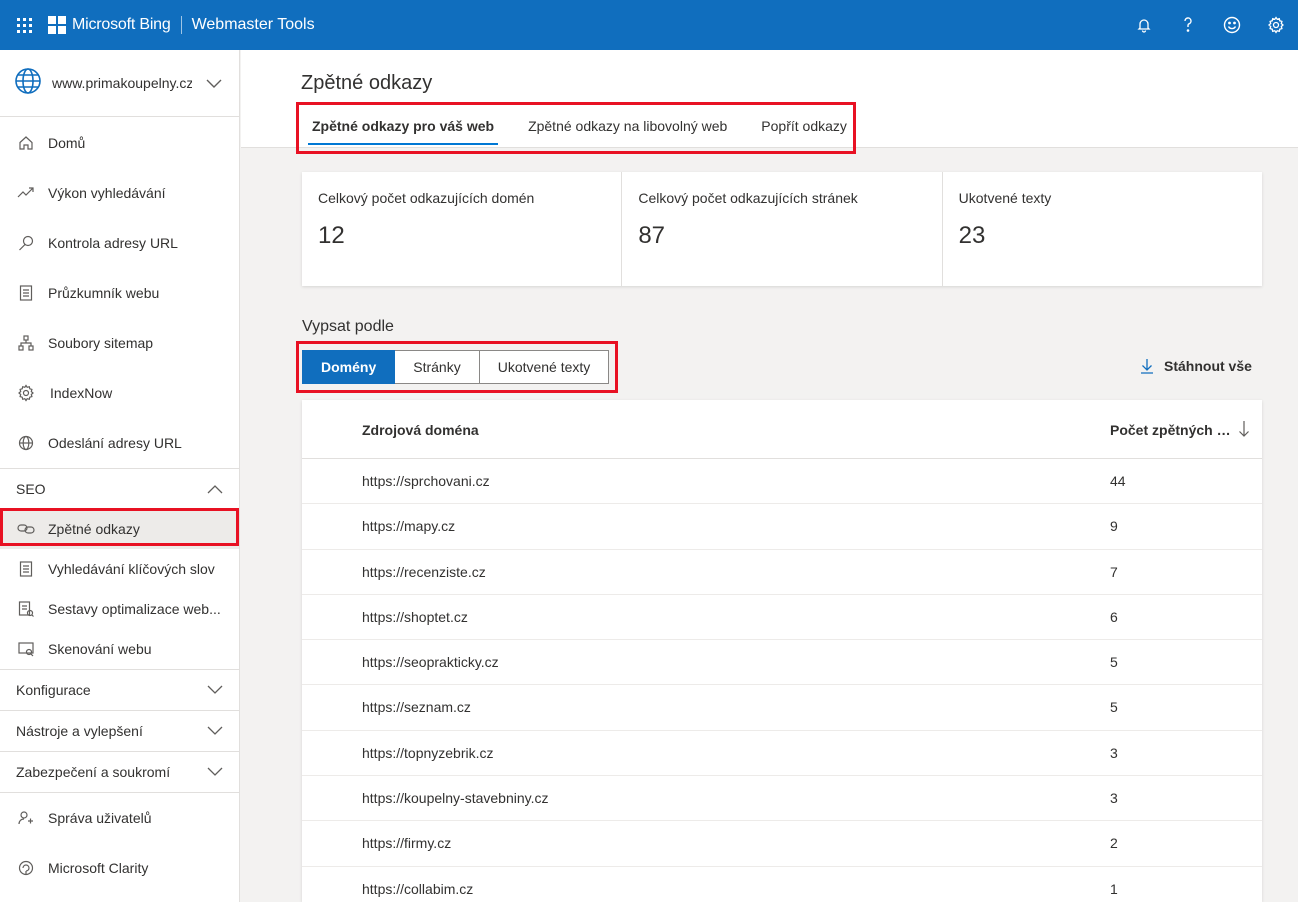 The width and height of the screenshot is (1298, 902). Describe the element at coordinates (1188, 25) in the screenshot. I see `help-icon` at that location.